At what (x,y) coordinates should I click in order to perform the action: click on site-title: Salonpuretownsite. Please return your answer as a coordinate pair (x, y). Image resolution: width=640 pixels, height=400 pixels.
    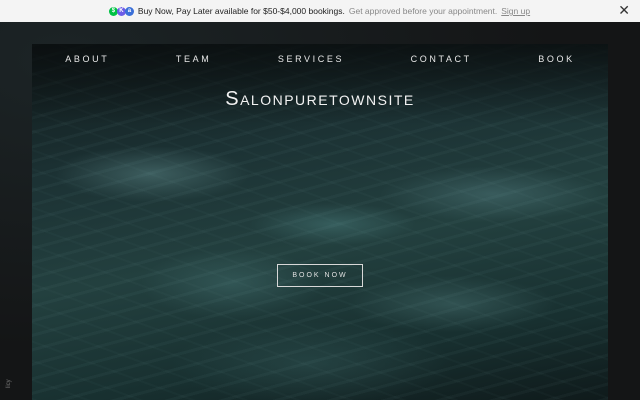
    Looking at the image, I should click on (320, 99).